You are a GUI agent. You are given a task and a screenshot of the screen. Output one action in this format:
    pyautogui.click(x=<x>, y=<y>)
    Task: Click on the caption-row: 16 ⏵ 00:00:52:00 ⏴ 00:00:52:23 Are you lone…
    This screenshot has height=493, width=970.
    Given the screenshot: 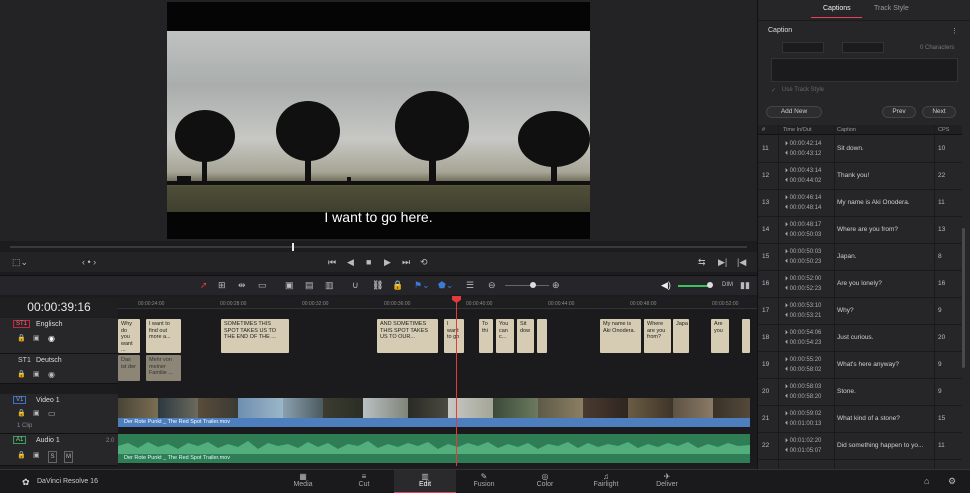 What is the action you would take?
    pyautogui.click(x=860, y=284)
    